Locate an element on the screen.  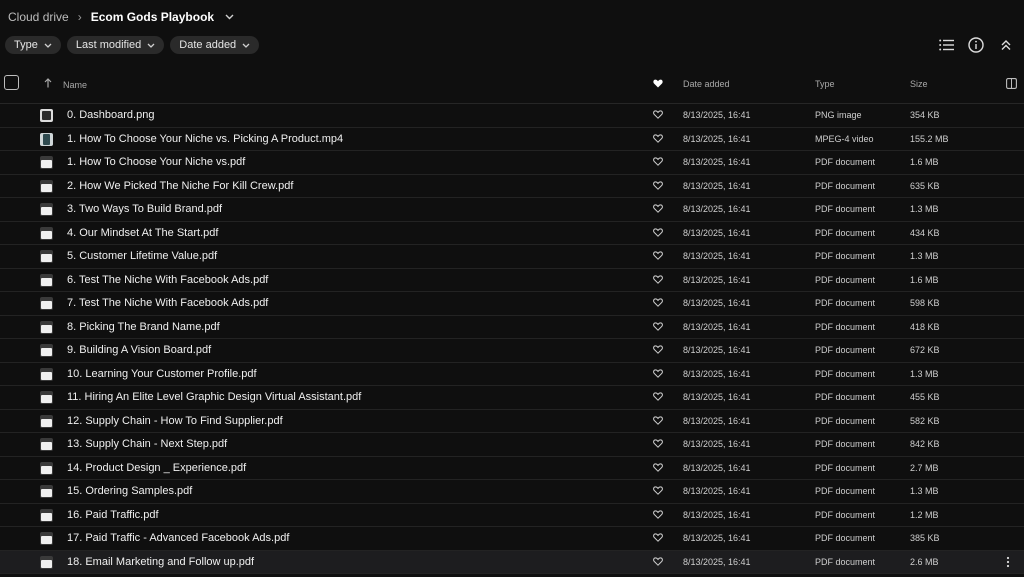
filter-date-added-label: Date added is located at coordinates (208, 45).